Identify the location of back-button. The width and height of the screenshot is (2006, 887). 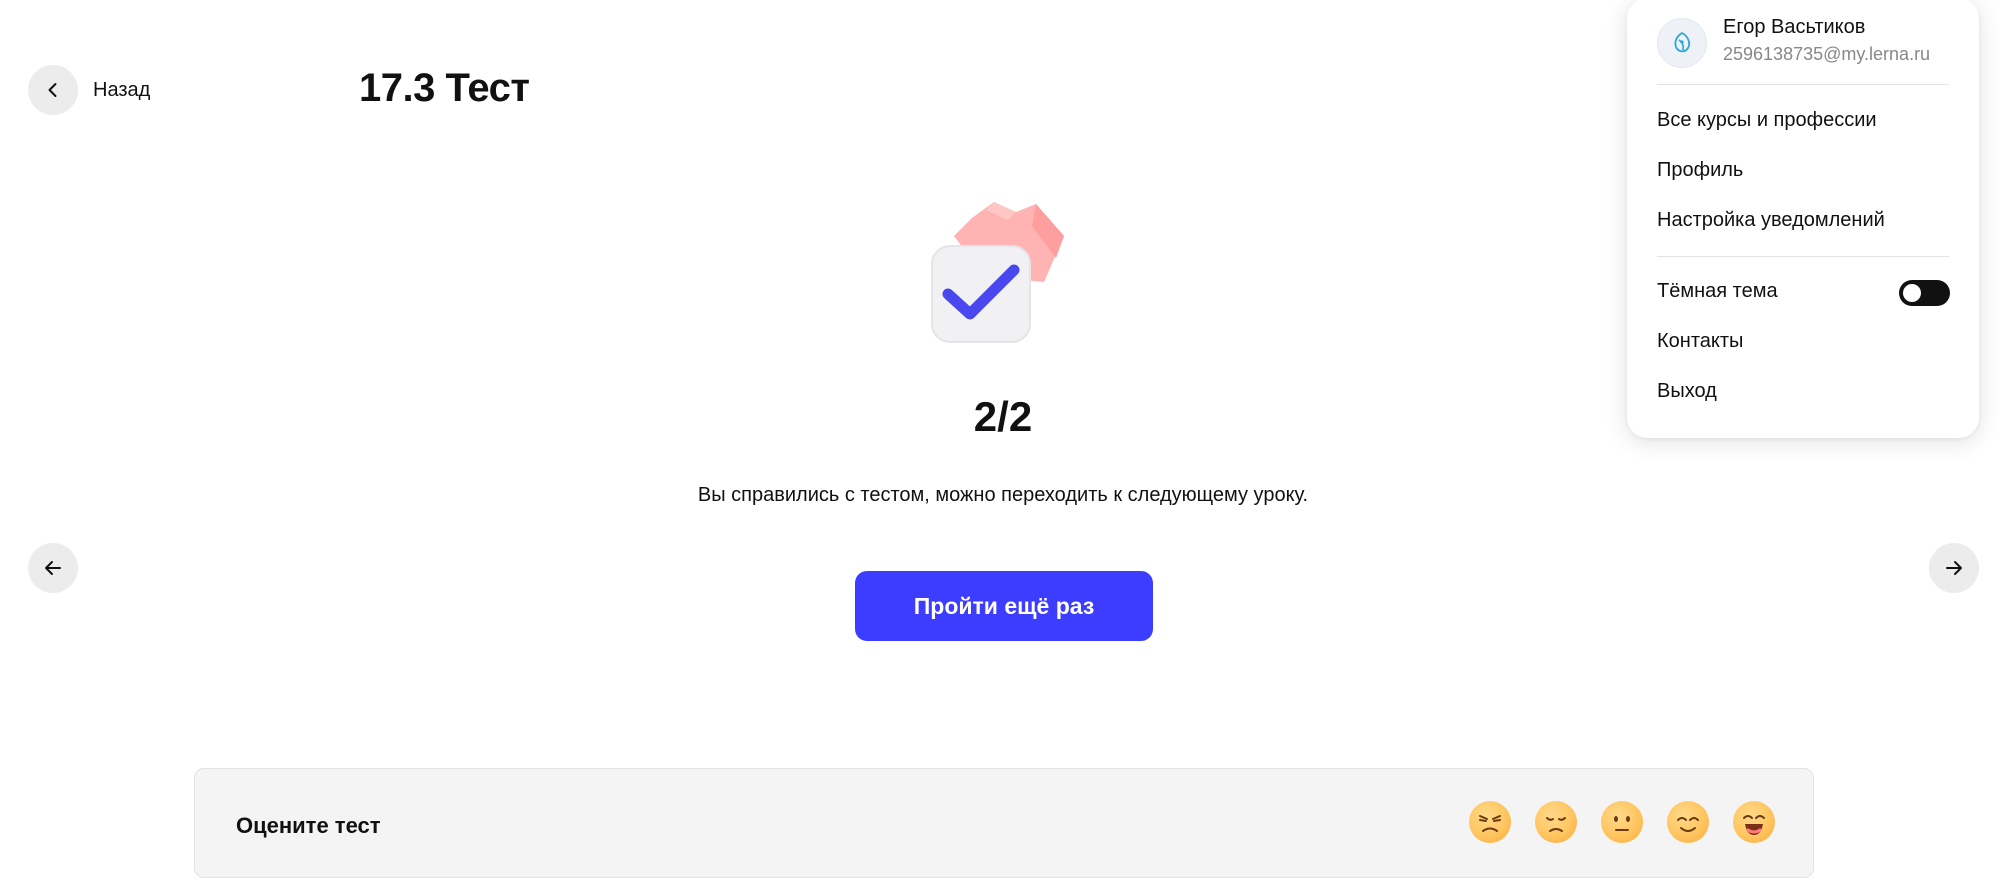
(53, 90).